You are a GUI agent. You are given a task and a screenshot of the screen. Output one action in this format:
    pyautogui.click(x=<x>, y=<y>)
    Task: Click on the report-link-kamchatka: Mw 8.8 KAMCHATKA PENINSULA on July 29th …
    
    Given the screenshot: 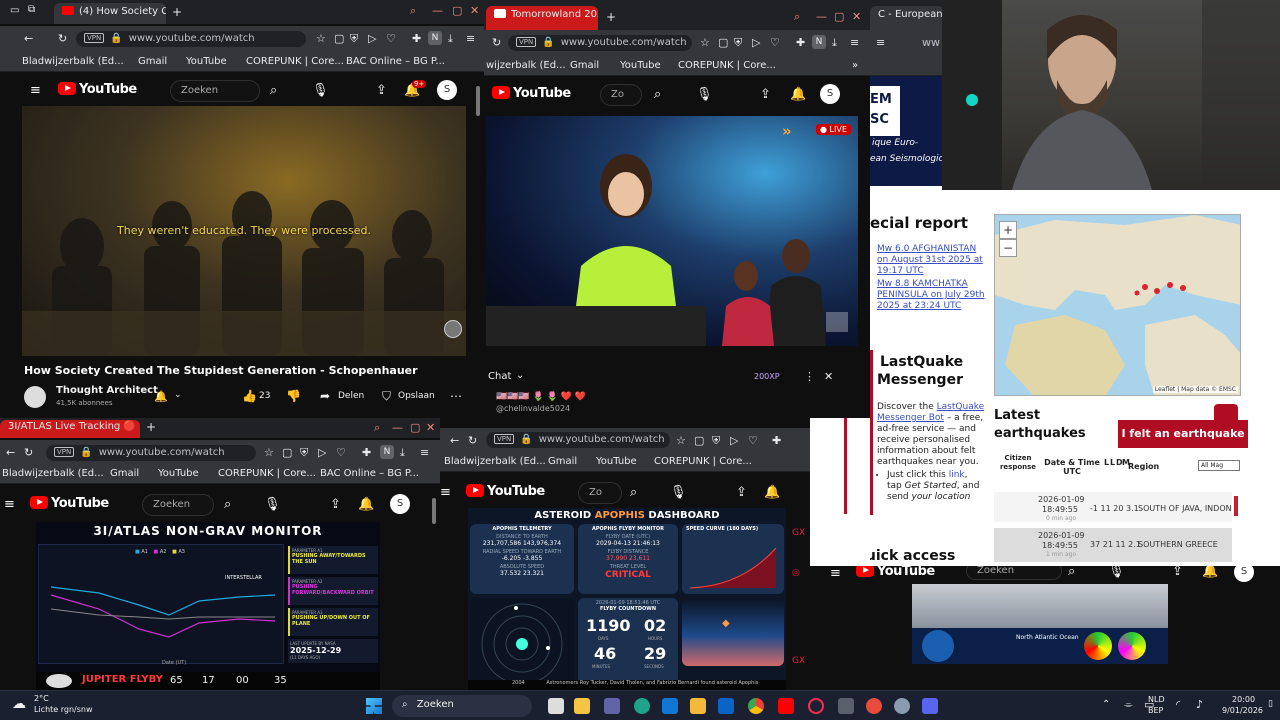 What is the action you would take?
    pyautogui.click(x=933, y=295)
    